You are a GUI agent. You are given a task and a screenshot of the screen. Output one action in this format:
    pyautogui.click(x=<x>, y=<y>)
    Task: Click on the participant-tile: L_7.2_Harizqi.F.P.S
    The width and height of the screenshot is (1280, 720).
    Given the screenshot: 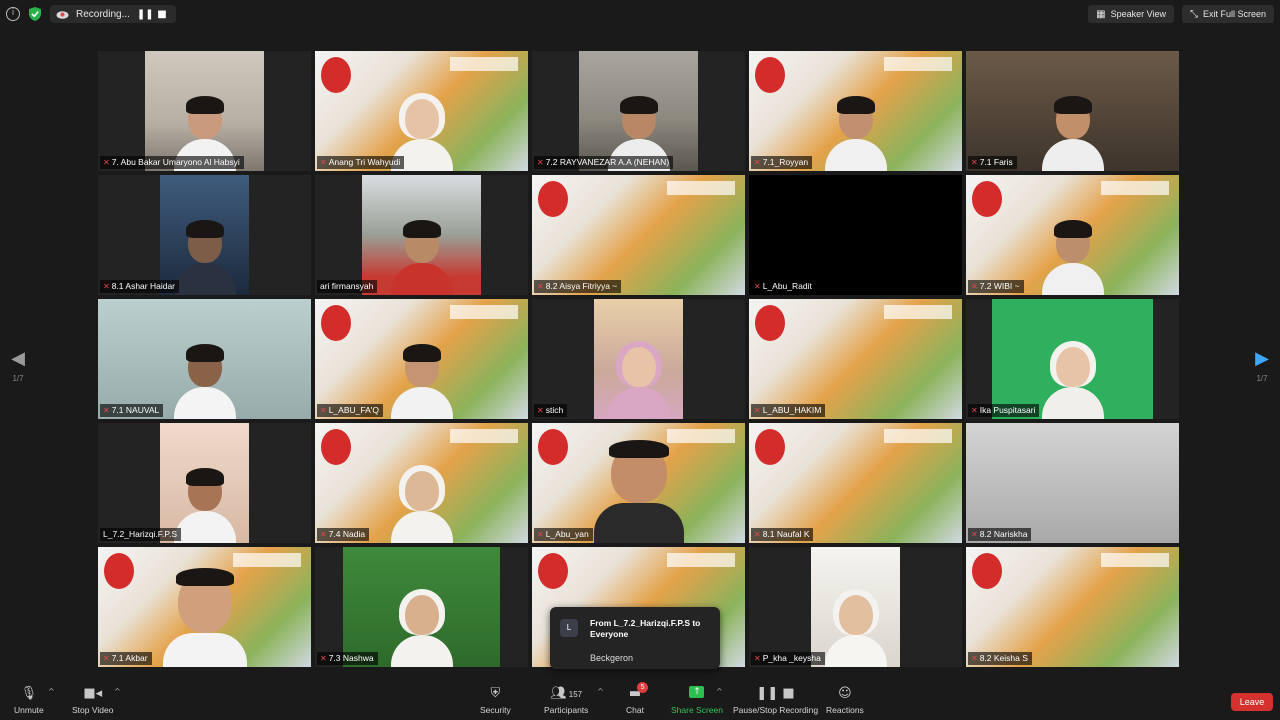 What is the action you would take?
    pyautogui.click(x=204, y=483)
    